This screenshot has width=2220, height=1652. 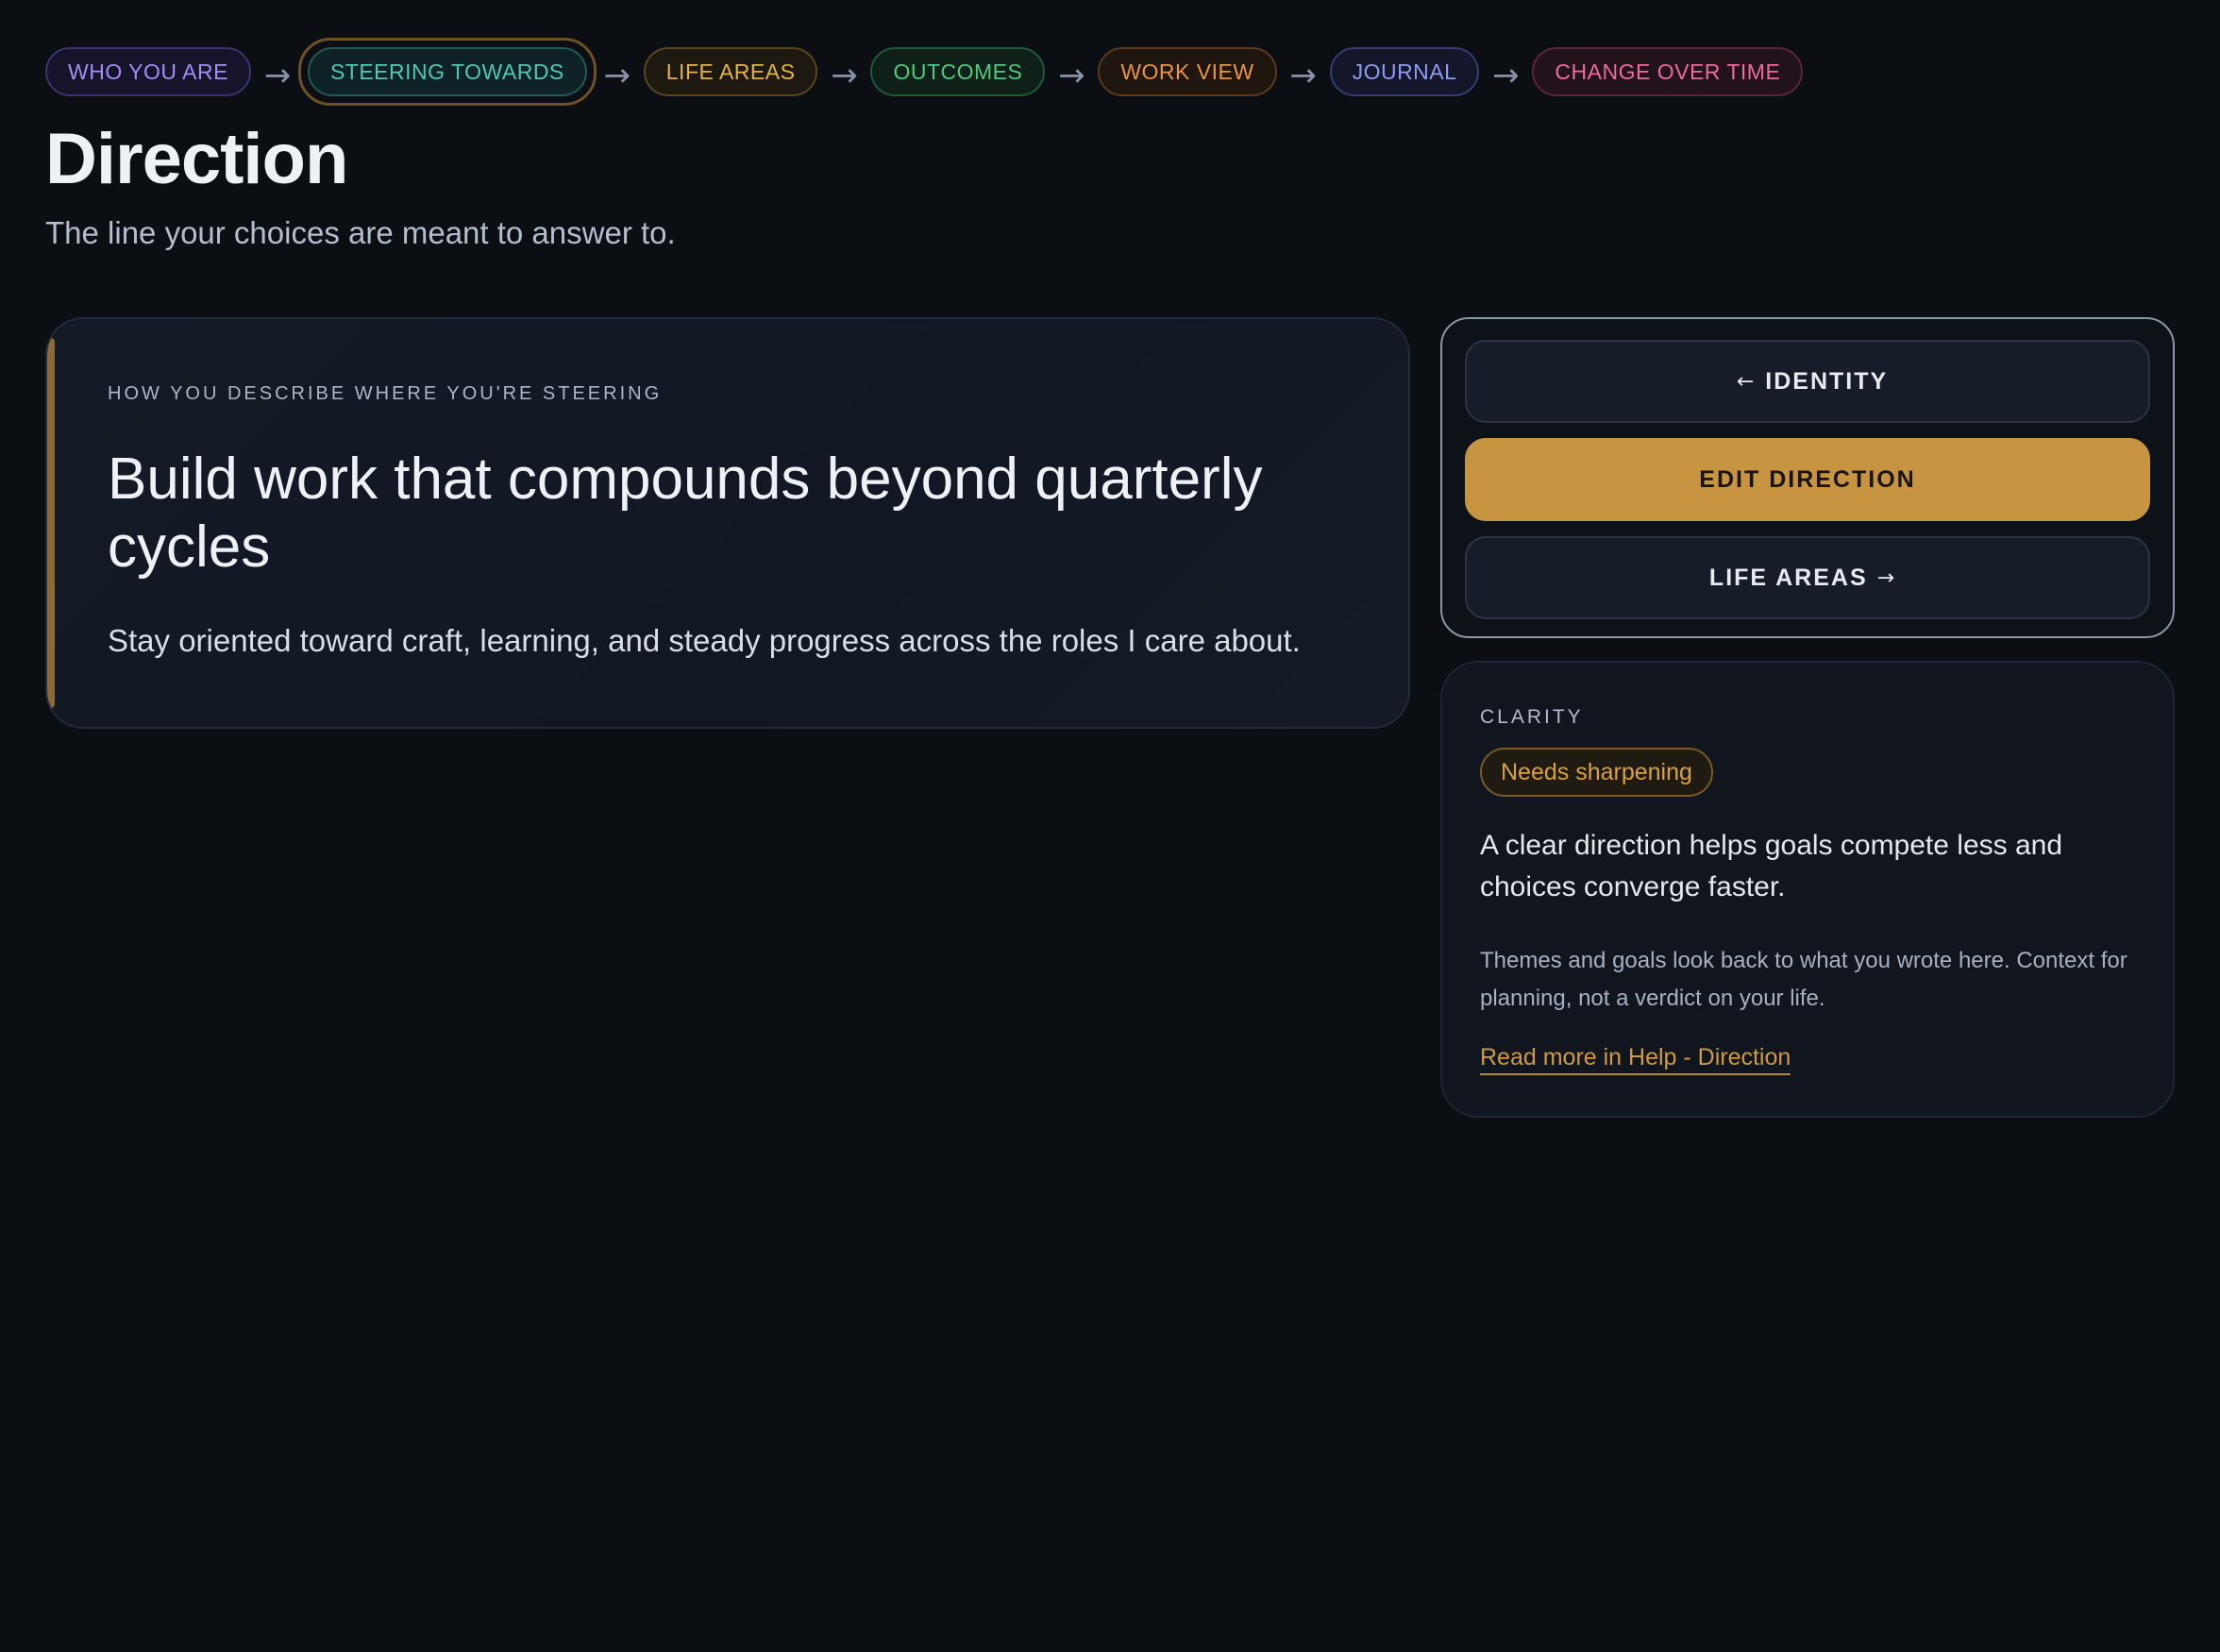 What do you see at coordinates (385, 393) in the screenshot?
I see `statement-eyebrow: HOW YOU DESCRIBE WHERE YOU'RE STEERING` at bounding box center [385, 393].